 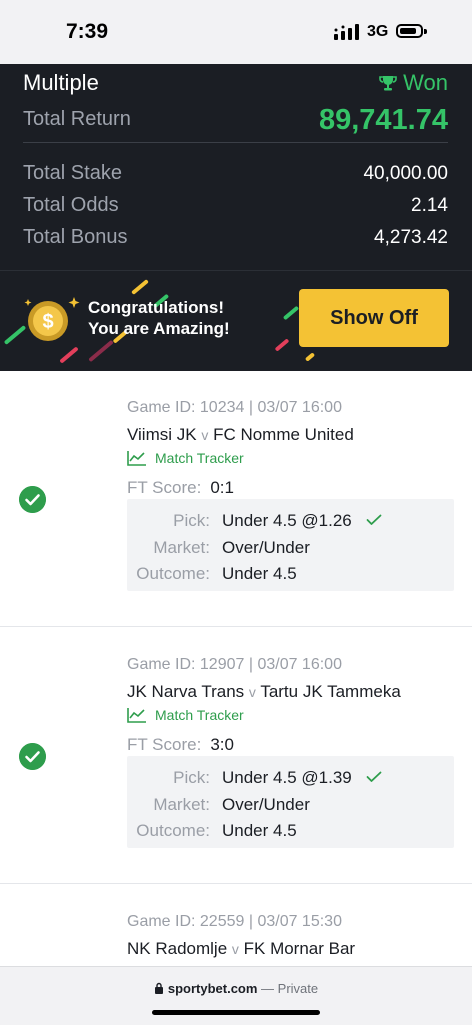 What do you see at coordinates (234, 407) in the screenshot?
I see `game-id: Game ID: 10234 | 03/07 16:00` at bounding box center [234, 407].